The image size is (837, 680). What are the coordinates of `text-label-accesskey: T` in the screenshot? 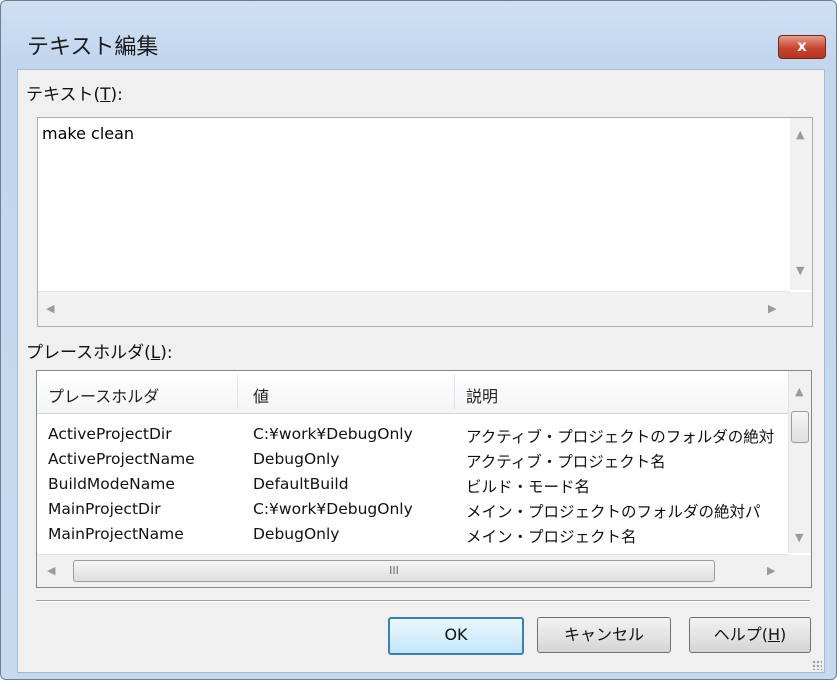 It's located at (105, 95).